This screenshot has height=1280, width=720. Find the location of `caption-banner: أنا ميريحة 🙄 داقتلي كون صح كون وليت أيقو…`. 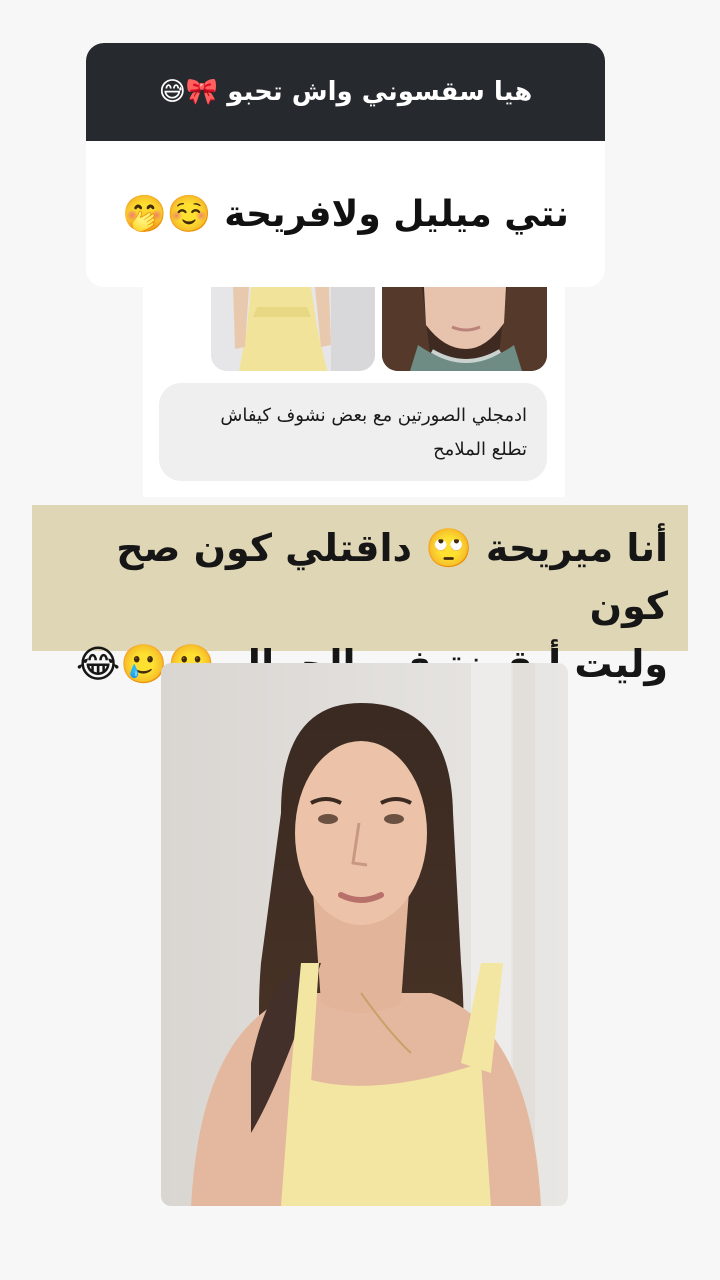

caption-banner: أنا ميريحة 🙄 داقتلي كون صح كون وليت أيقو… is located at coordinates (360, 595).